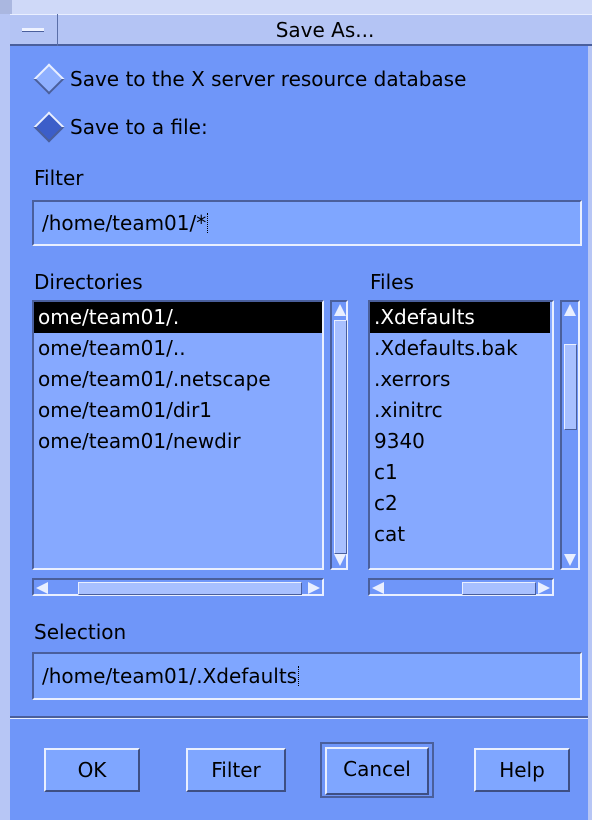  What do you see at coordinates (299, 717) in the screenshot?
I see `button-area-separator` at bounding box center [299, 717].